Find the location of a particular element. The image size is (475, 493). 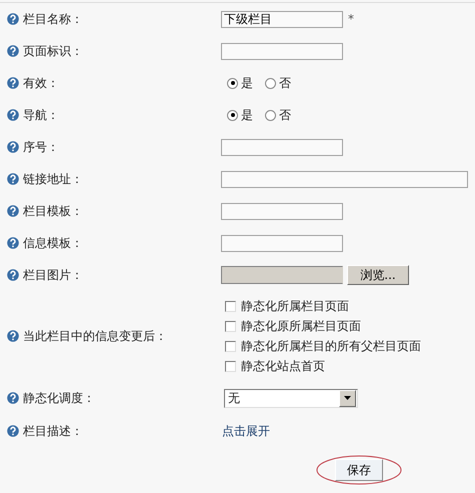

field-label: 序号： is located at coordinates (41, 147).